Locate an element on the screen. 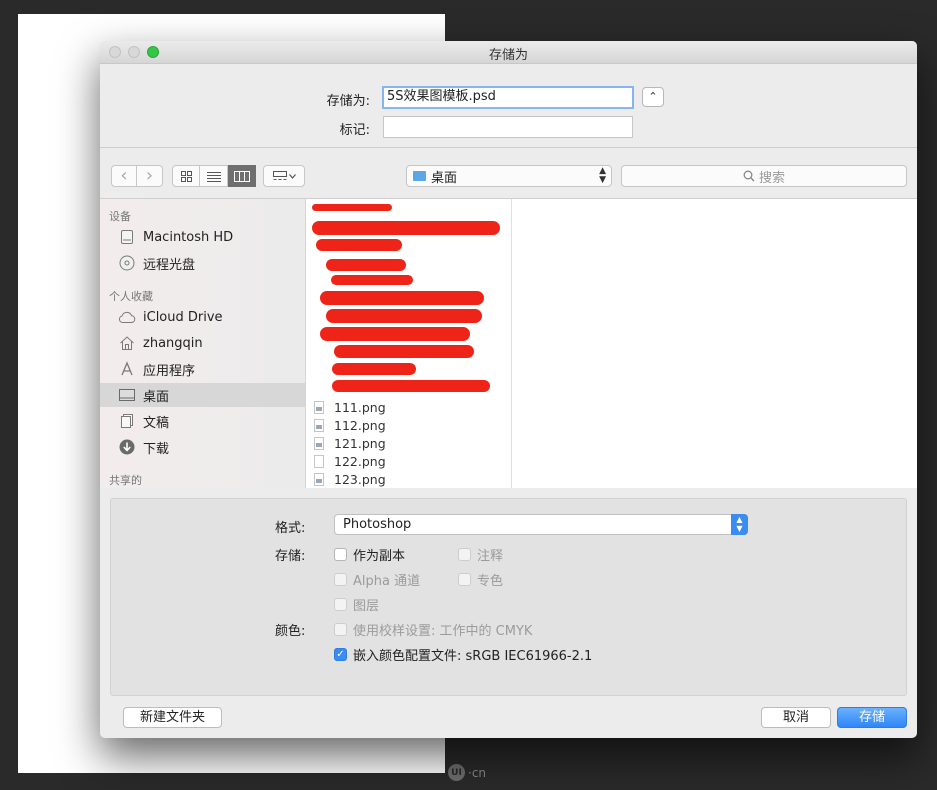 Image resolution: width=937 pixels, height=790 pixels. save-as-label: 存储为: is located at coordinates (348, 101).